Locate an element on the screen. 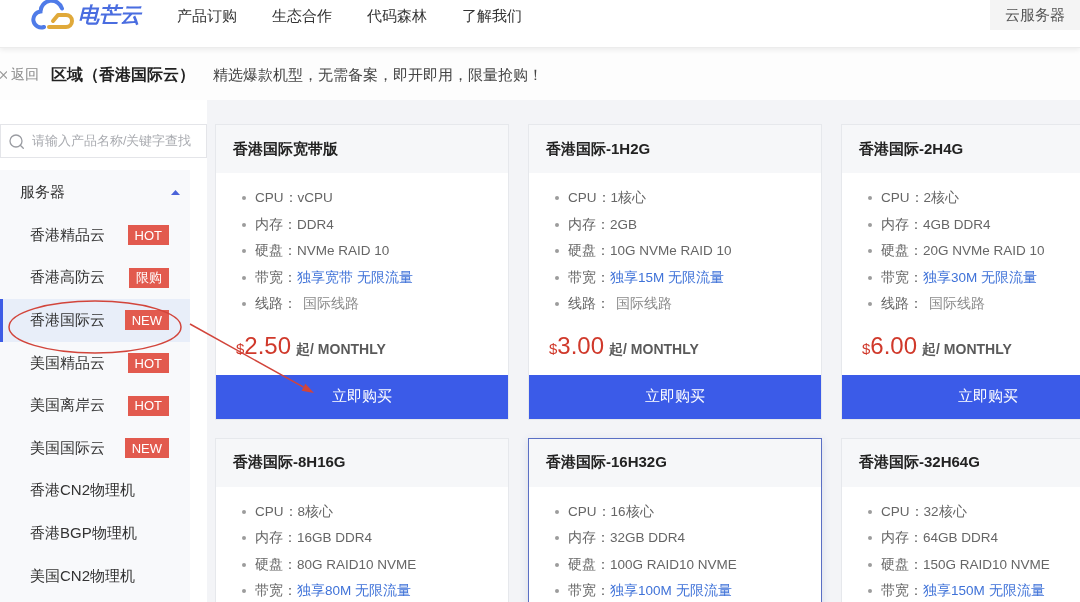  category-tab: 云服务器 is located at coordinates (1035, 15).